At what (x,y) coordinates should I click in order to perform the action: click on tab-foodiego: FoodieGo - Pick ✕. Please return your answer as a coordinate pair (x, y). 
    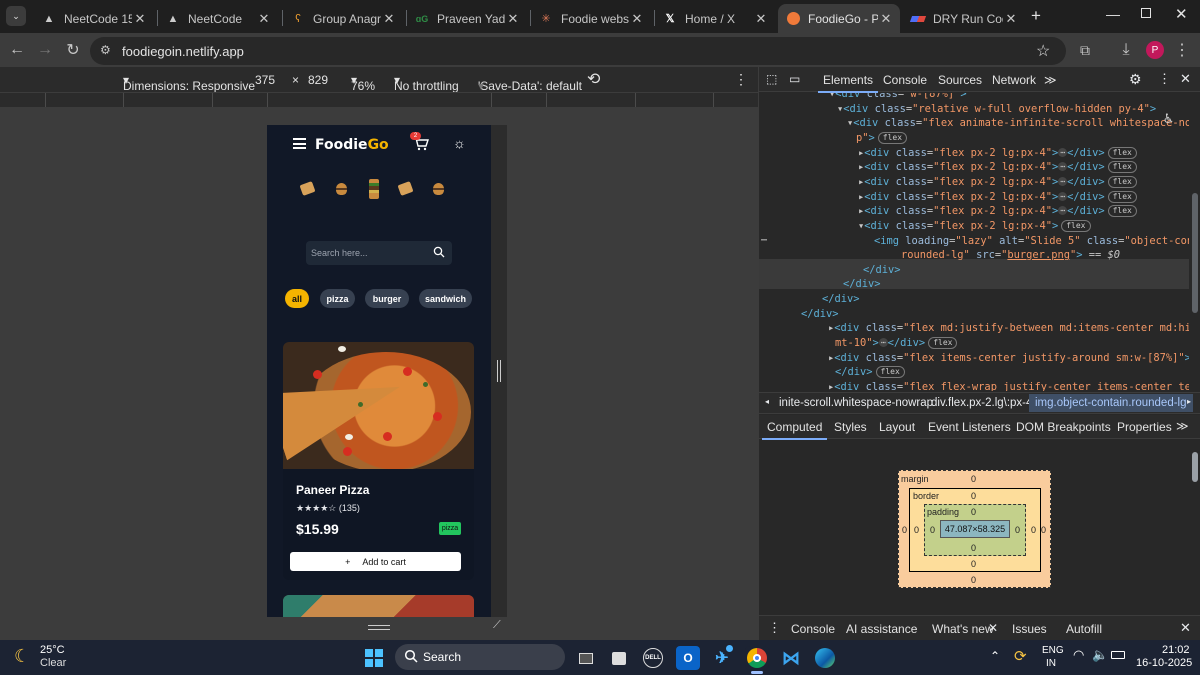
    Looking at the image, I should click on (839, 18).